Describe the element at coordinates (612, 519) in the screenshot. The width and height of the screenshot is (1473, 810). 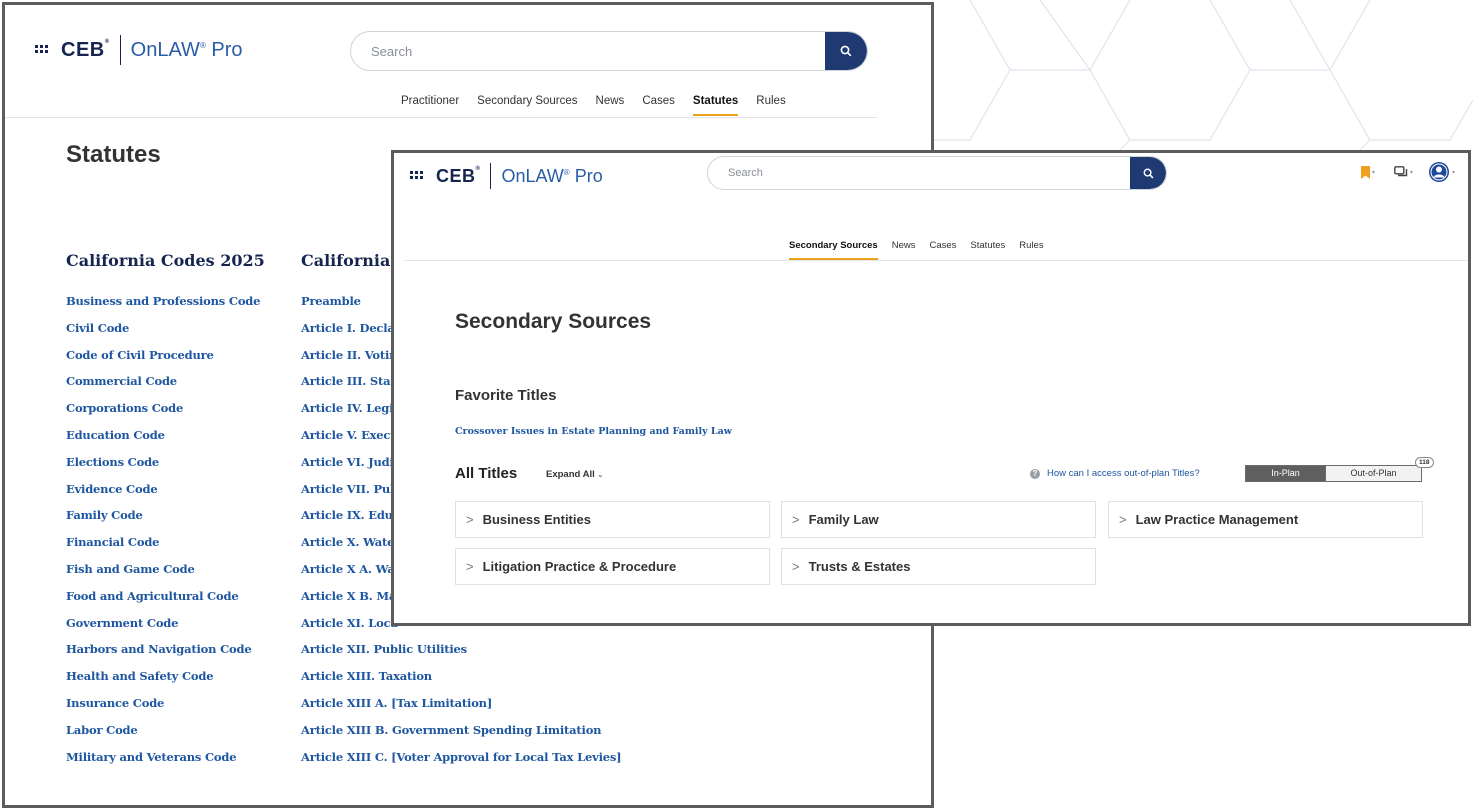
I see `category-business-entities: > Business Entities` at that location.